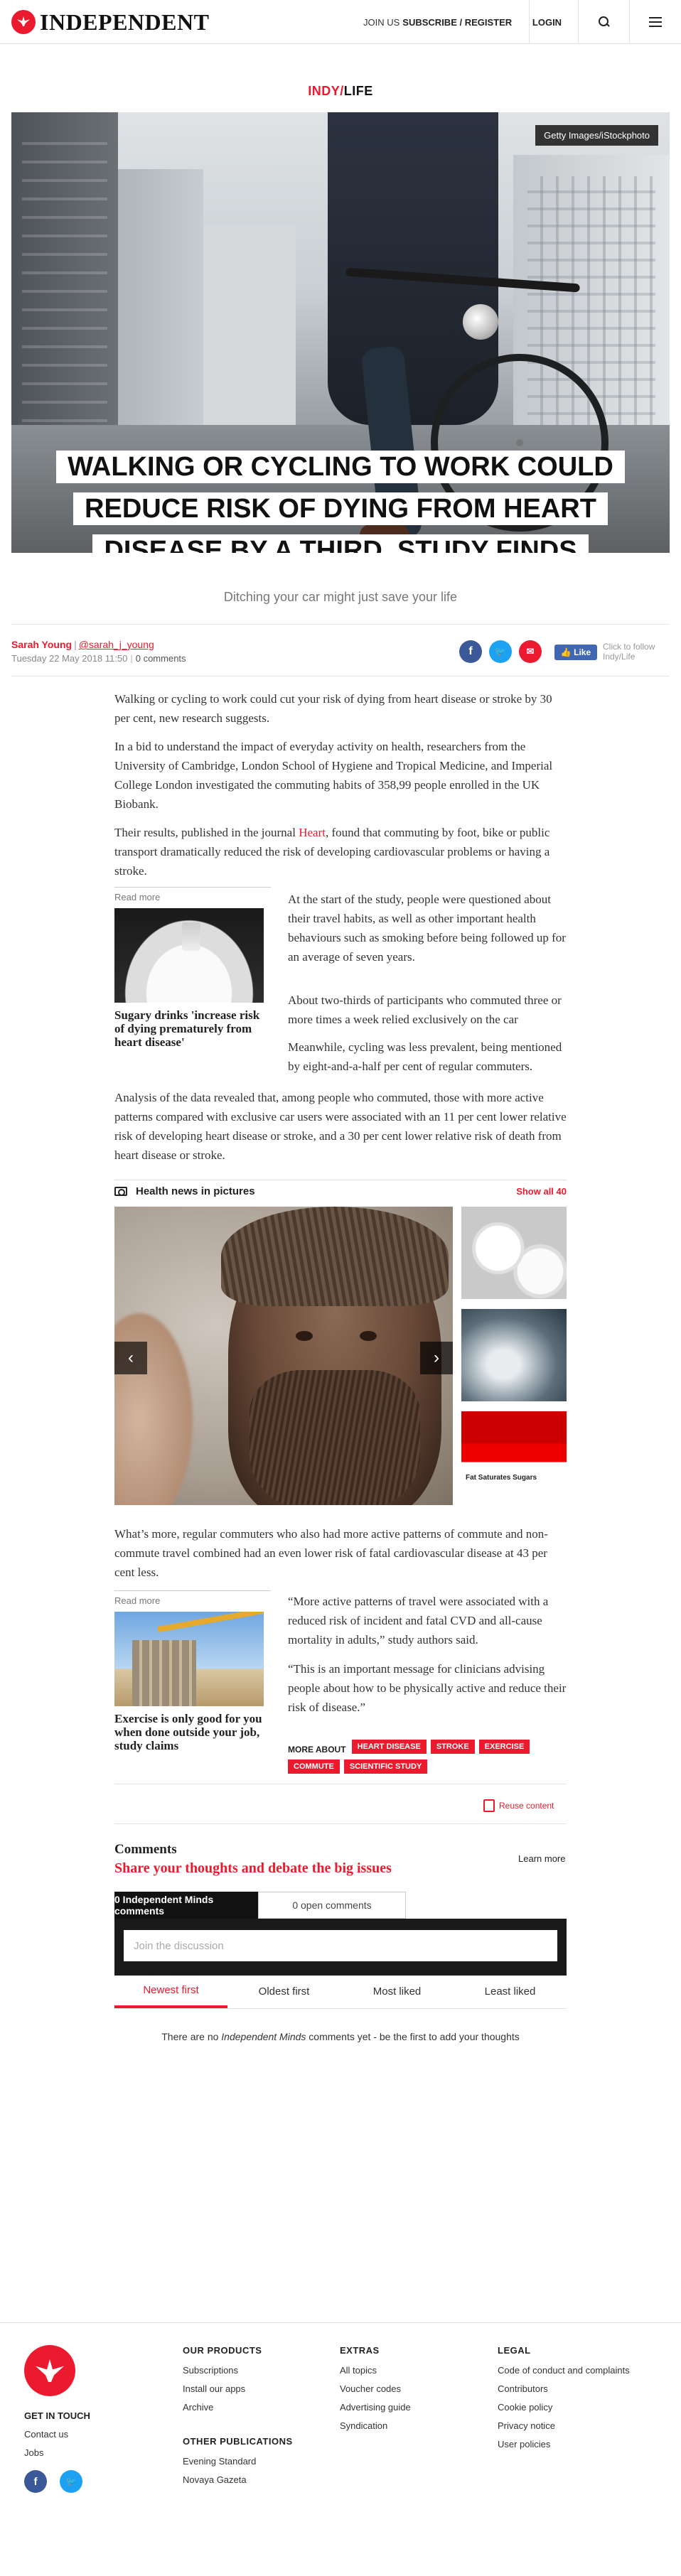  I want to click on footer-twitter-button: 🐦, so click(71, 2482).